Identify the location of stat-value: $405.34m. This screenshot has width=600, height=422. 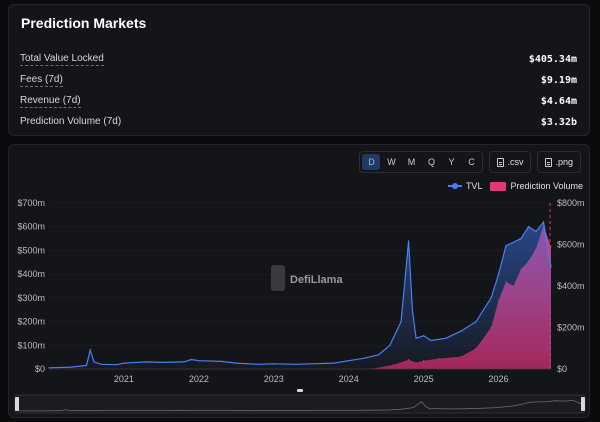
(552, 59).